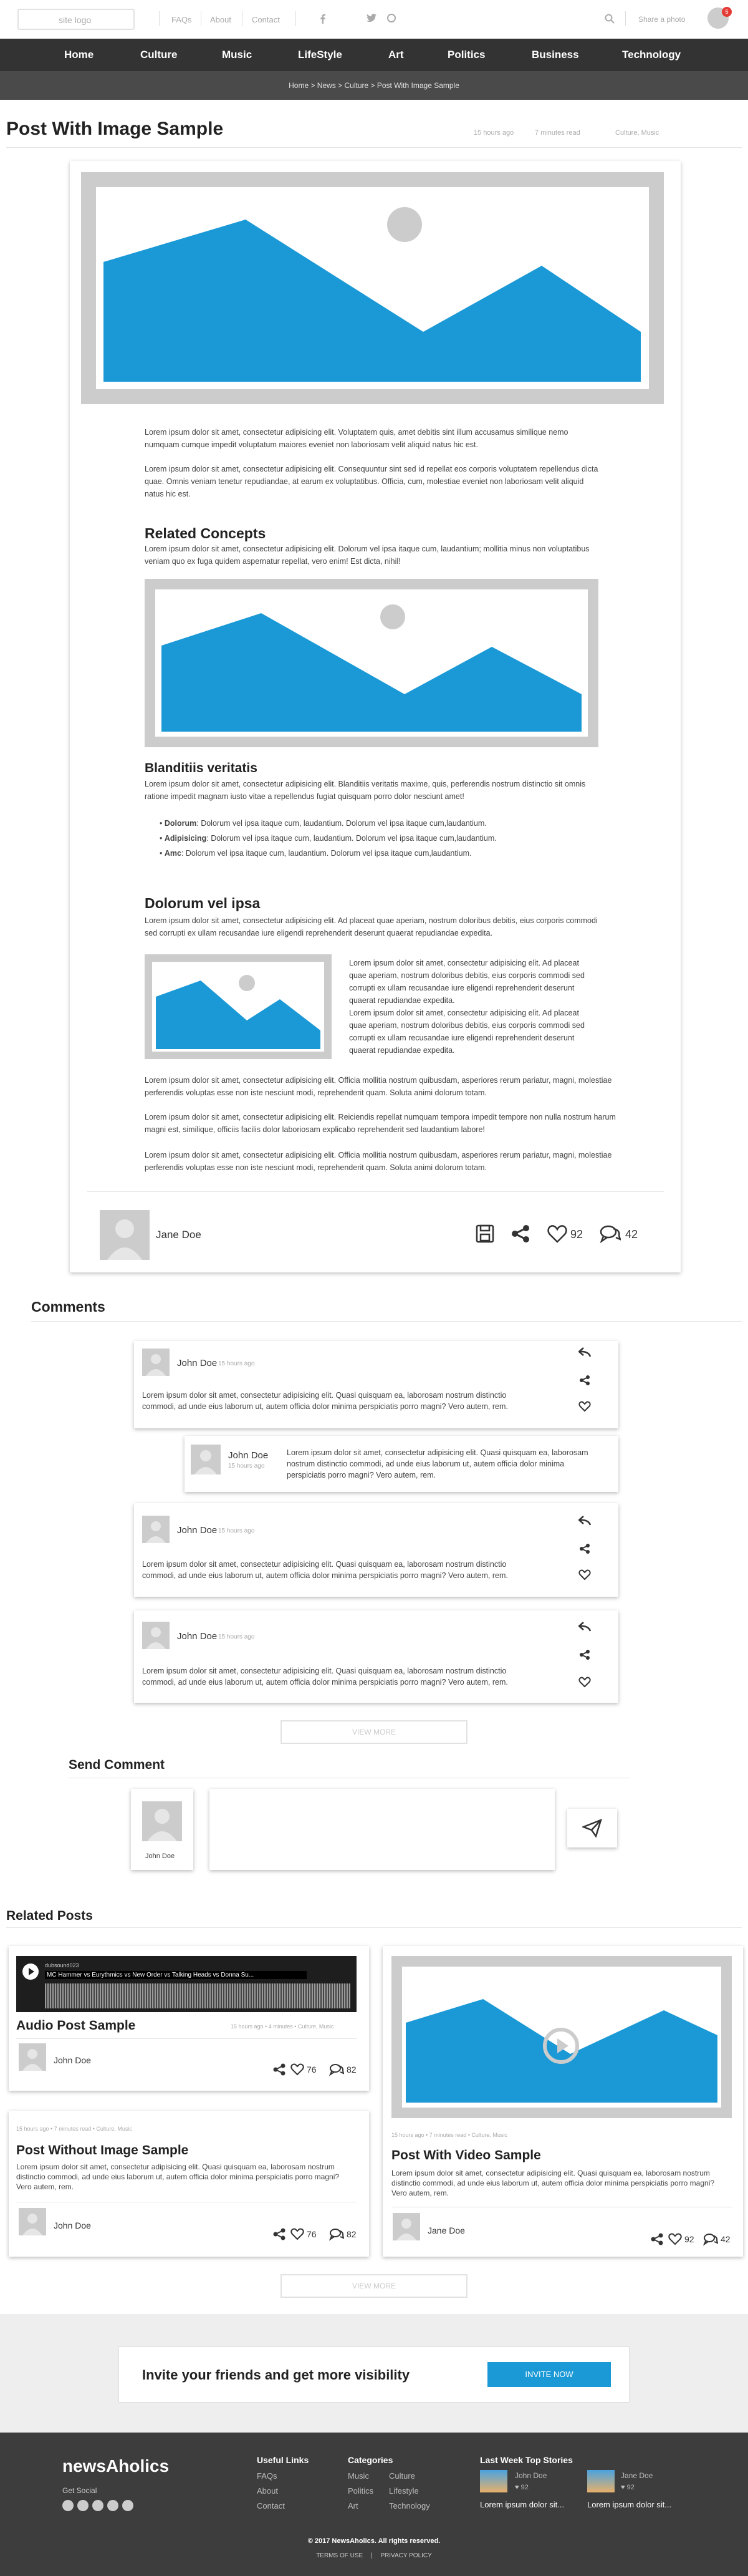 This screenshot has height=2576, width=748. I want to click on post-categories: Culture, Music, so click(637, 133).